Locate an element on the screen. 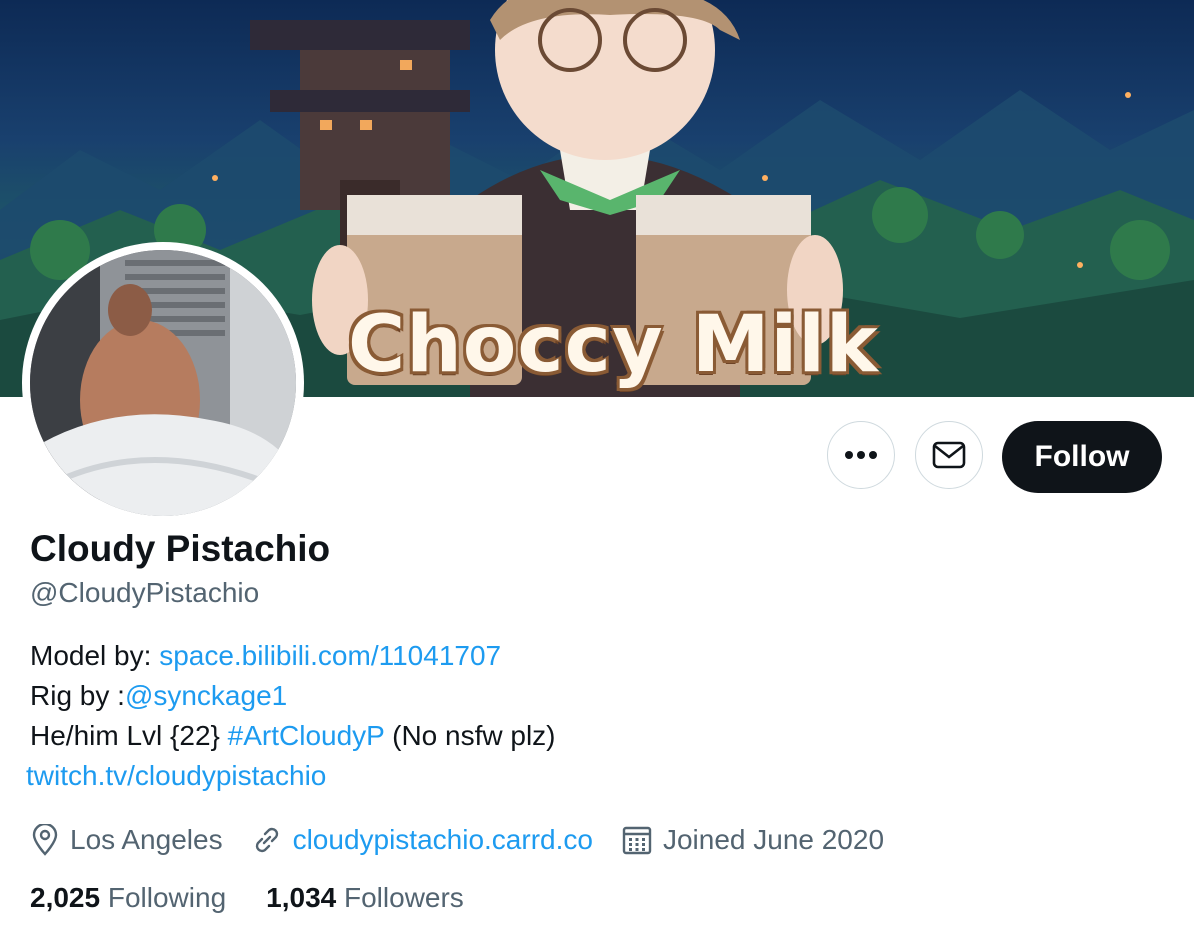 The height and width of the screenshot is (942, 1194). bio-line-model: Model by: space.bilibili.com/11041707 is located at coordinates (265, 656).